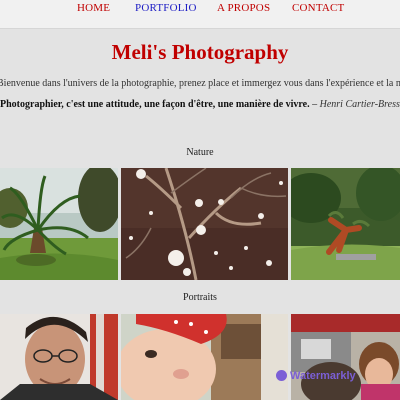 The width and height of the screenshot is (400, 400). What do you see at coordinates (93, 8) in the screenshot?
I see `nav-home: HOME` at bounding box center [93, 8].